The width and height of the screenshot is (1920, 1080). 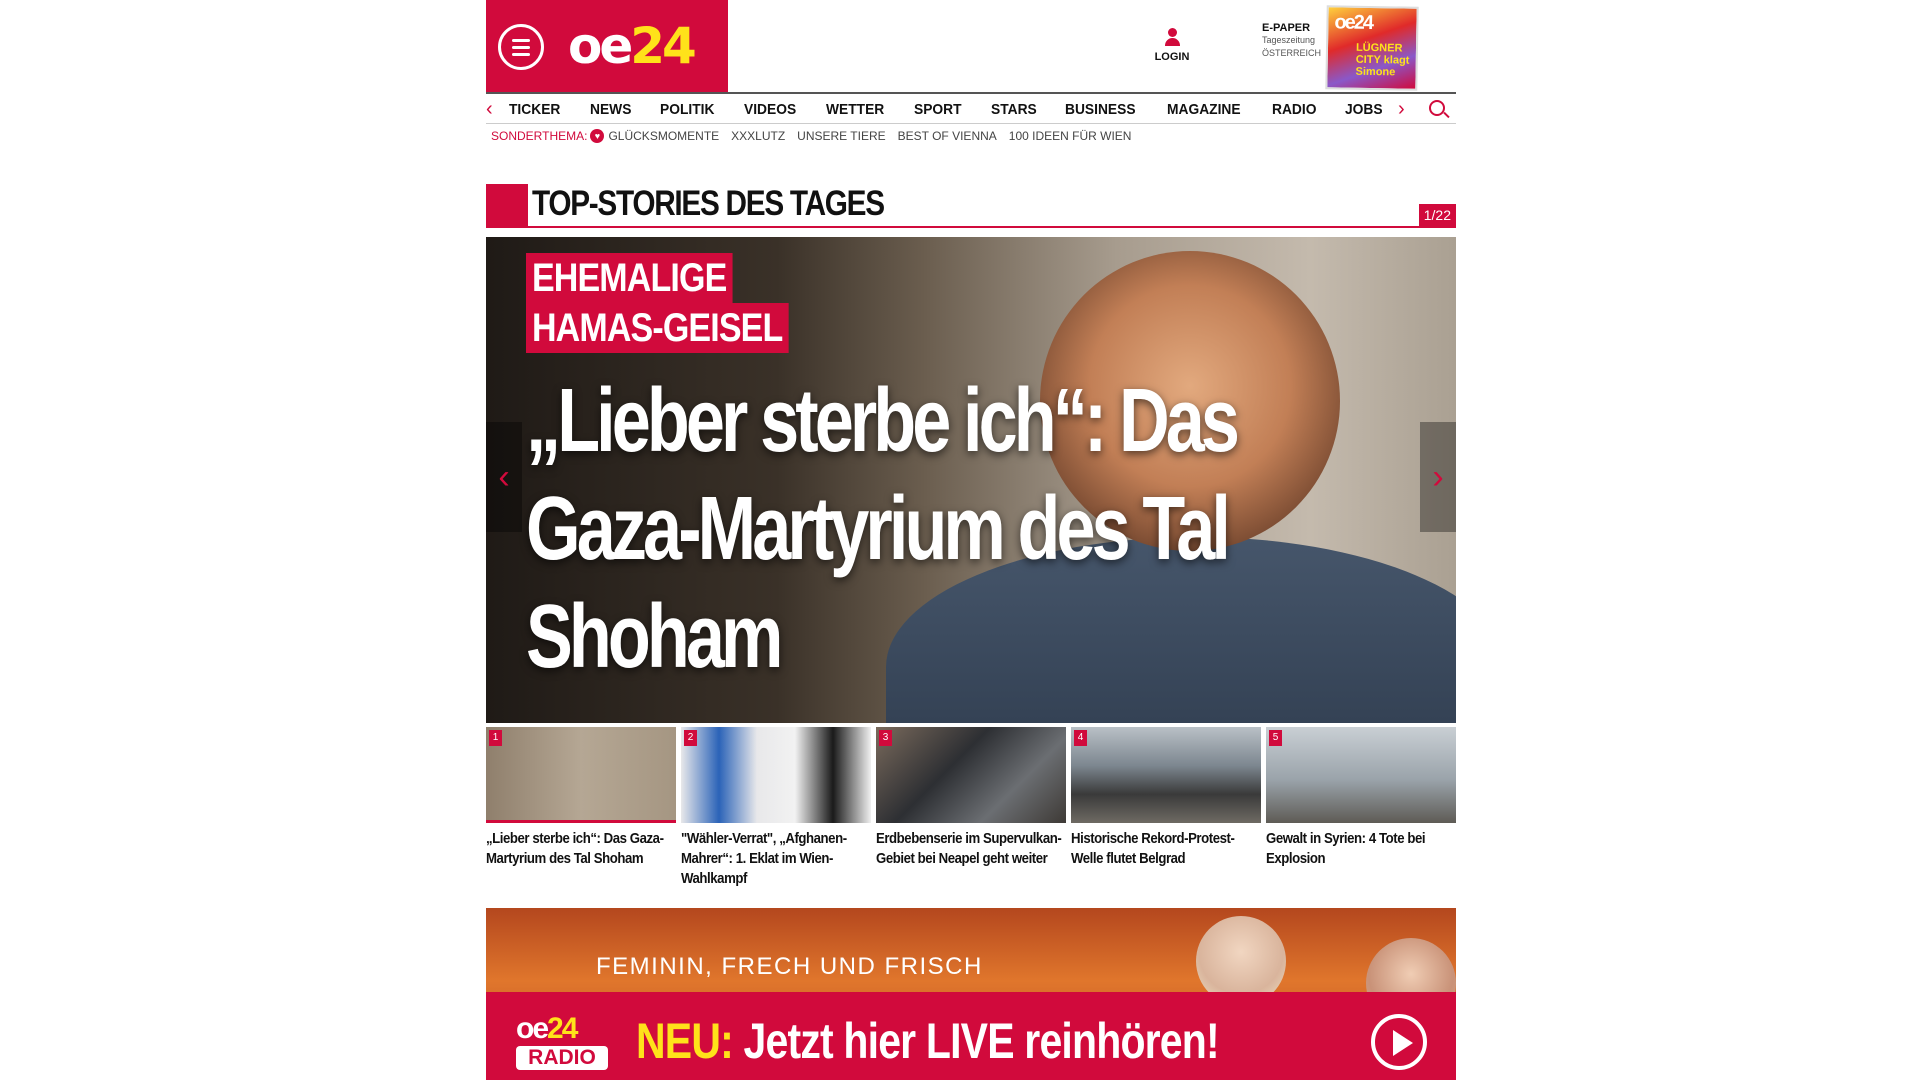 I want to click on nav-item-jobs: JOBS, so click(x=1364, y=109).